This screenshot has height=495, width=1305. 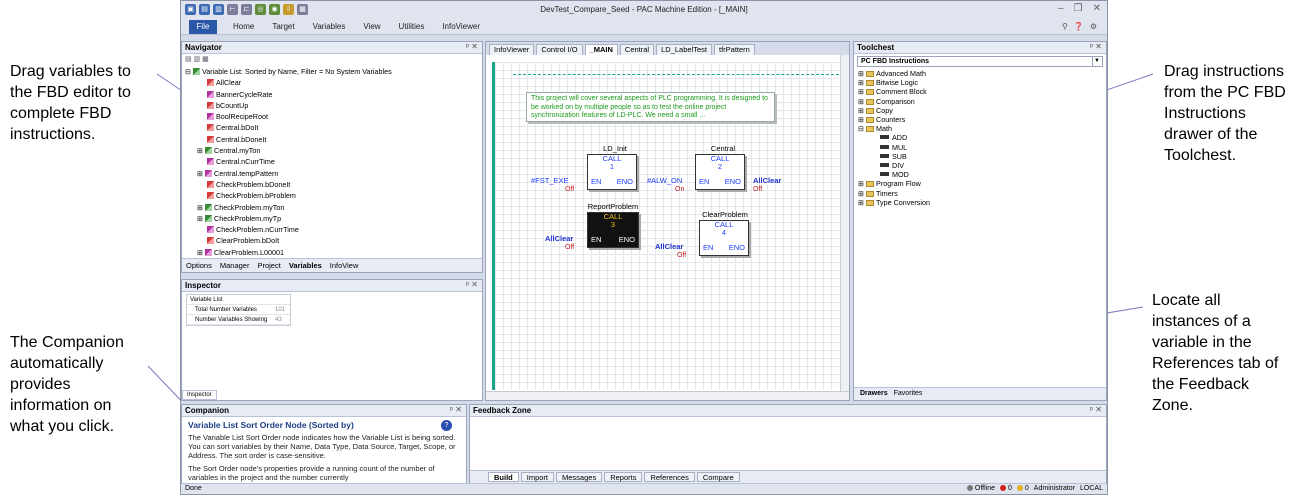 What do you see at coordinates (412, 26) in the screenshot?
I see `ribbon-tab-utilities: Utilities` at bounding box center [412, 26].